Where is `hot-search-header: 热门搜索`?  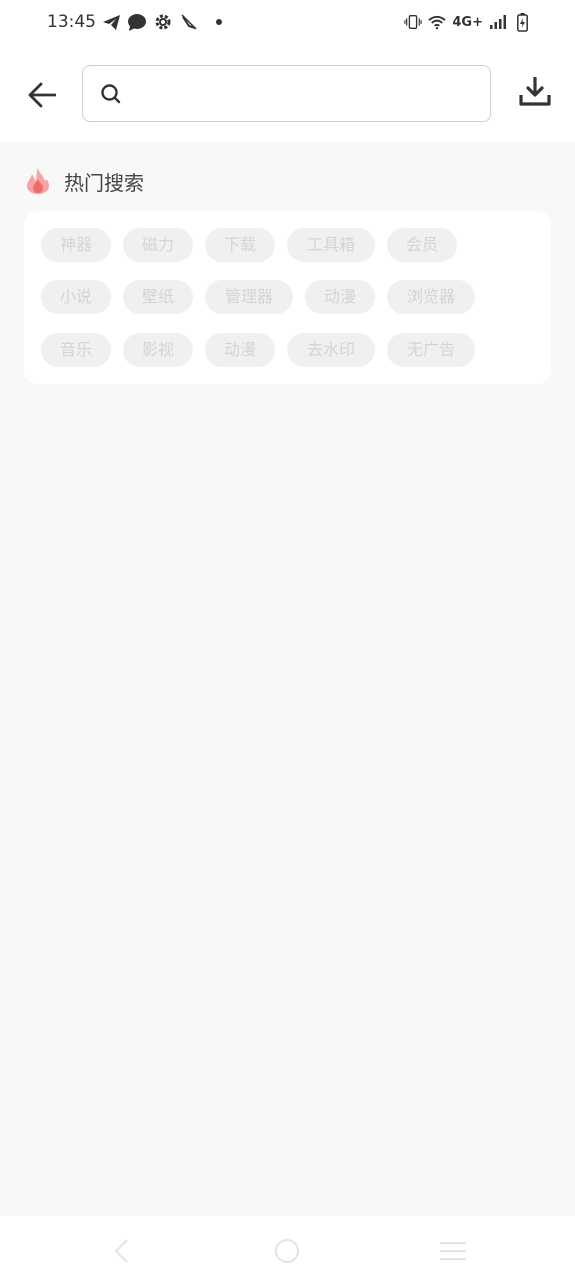
hot-search-header: 热门搜索 is located at coordinates (84, 181).